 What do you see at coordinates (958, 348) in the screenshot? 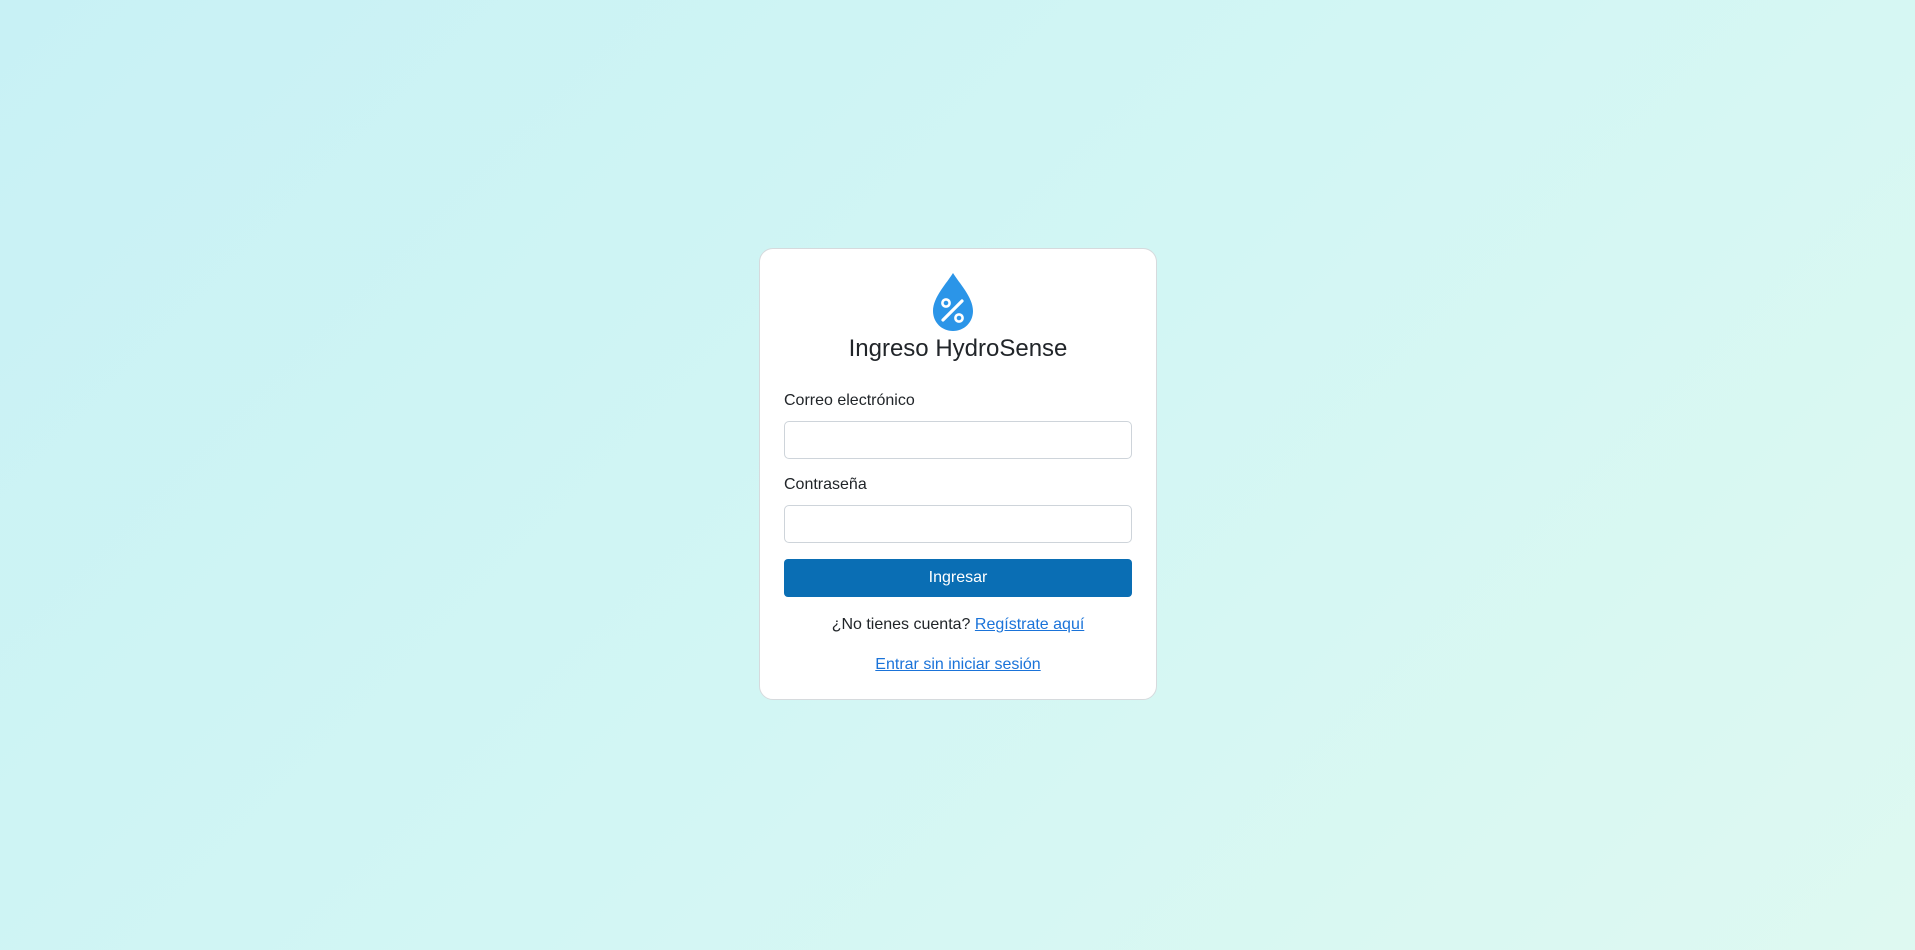
I see `page-title: Ingreso HydroSense` at bounding box center [958, 348].